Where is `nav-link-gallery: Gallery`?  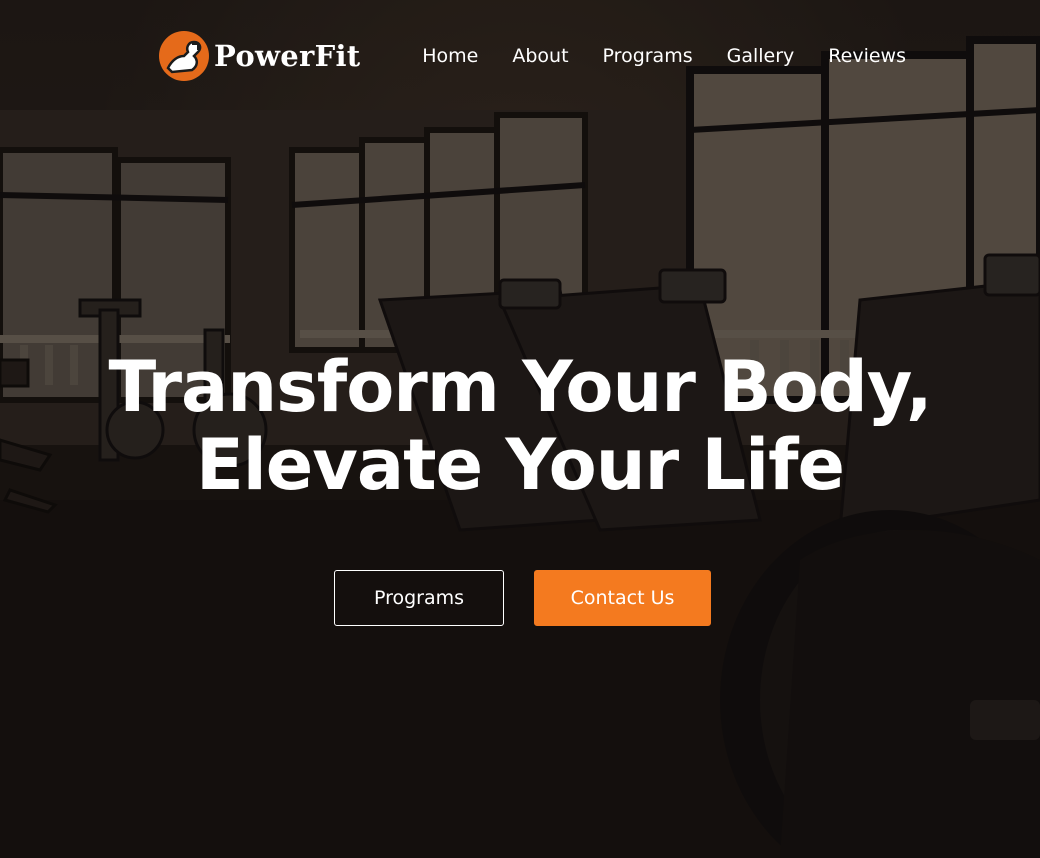 nav-link-gallery: Gallery is located at coordinates (761, 56).